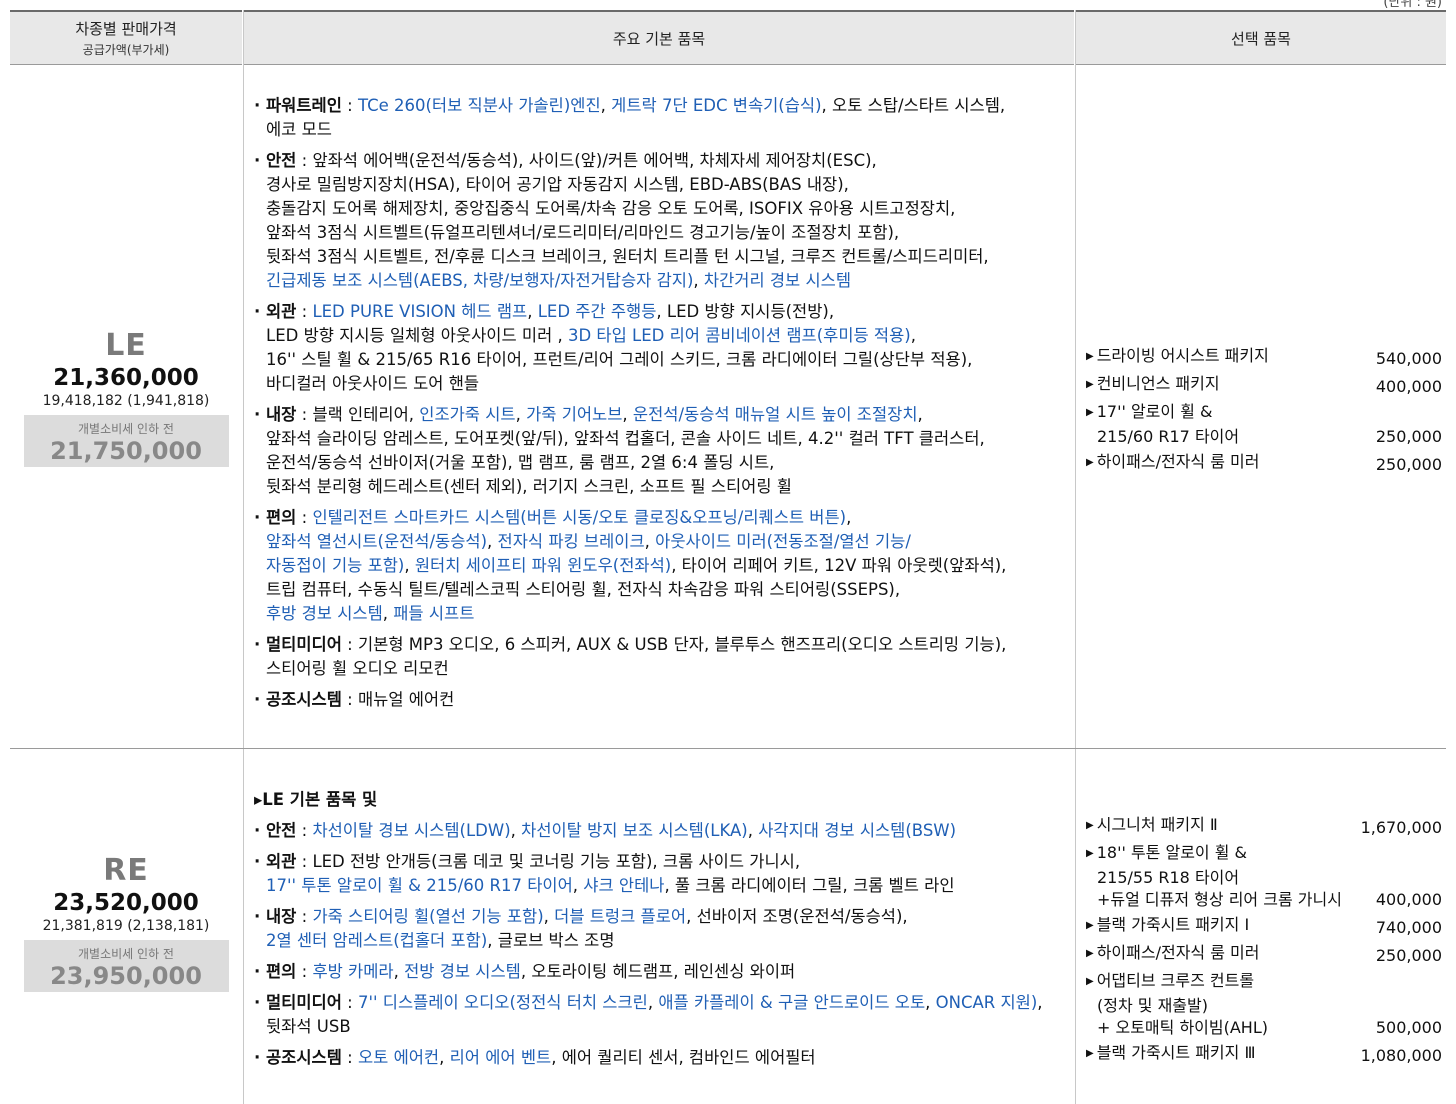  I want to click on trim-price: 21,360,000, so click(126, 378).